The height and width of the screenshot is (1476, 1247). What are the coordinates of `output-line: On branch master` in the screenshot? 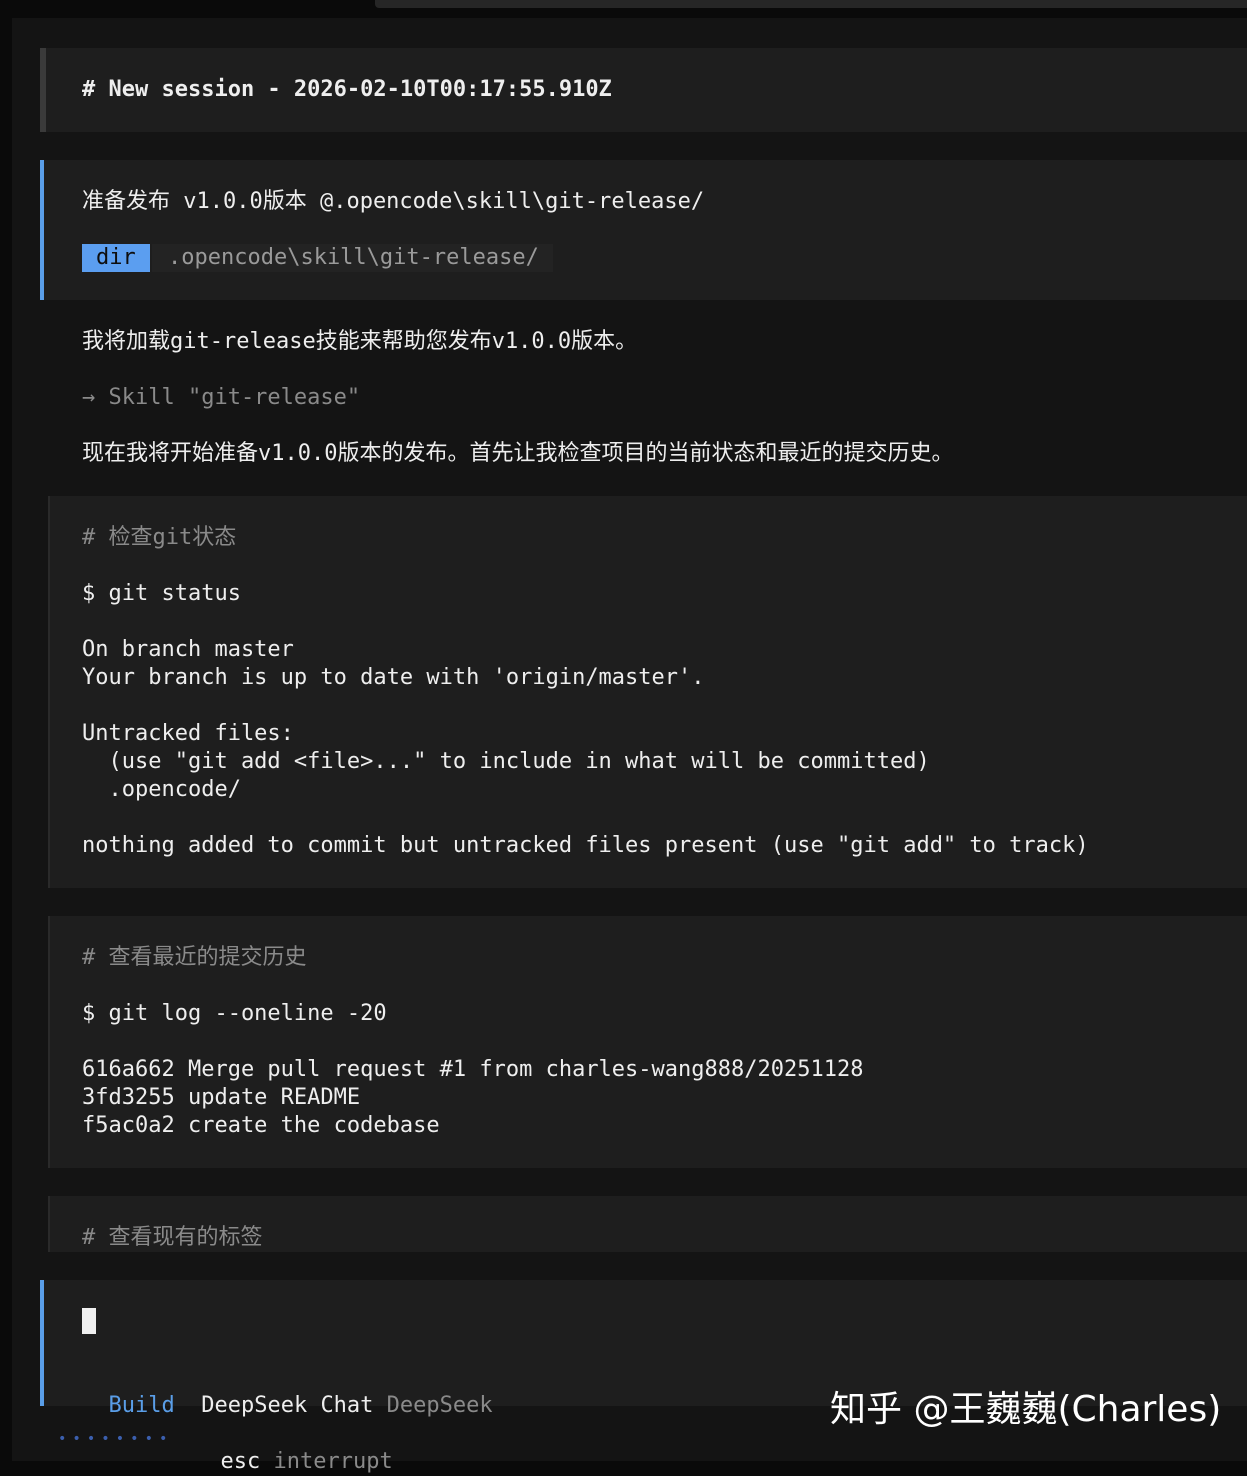 It's located at (188, 649).